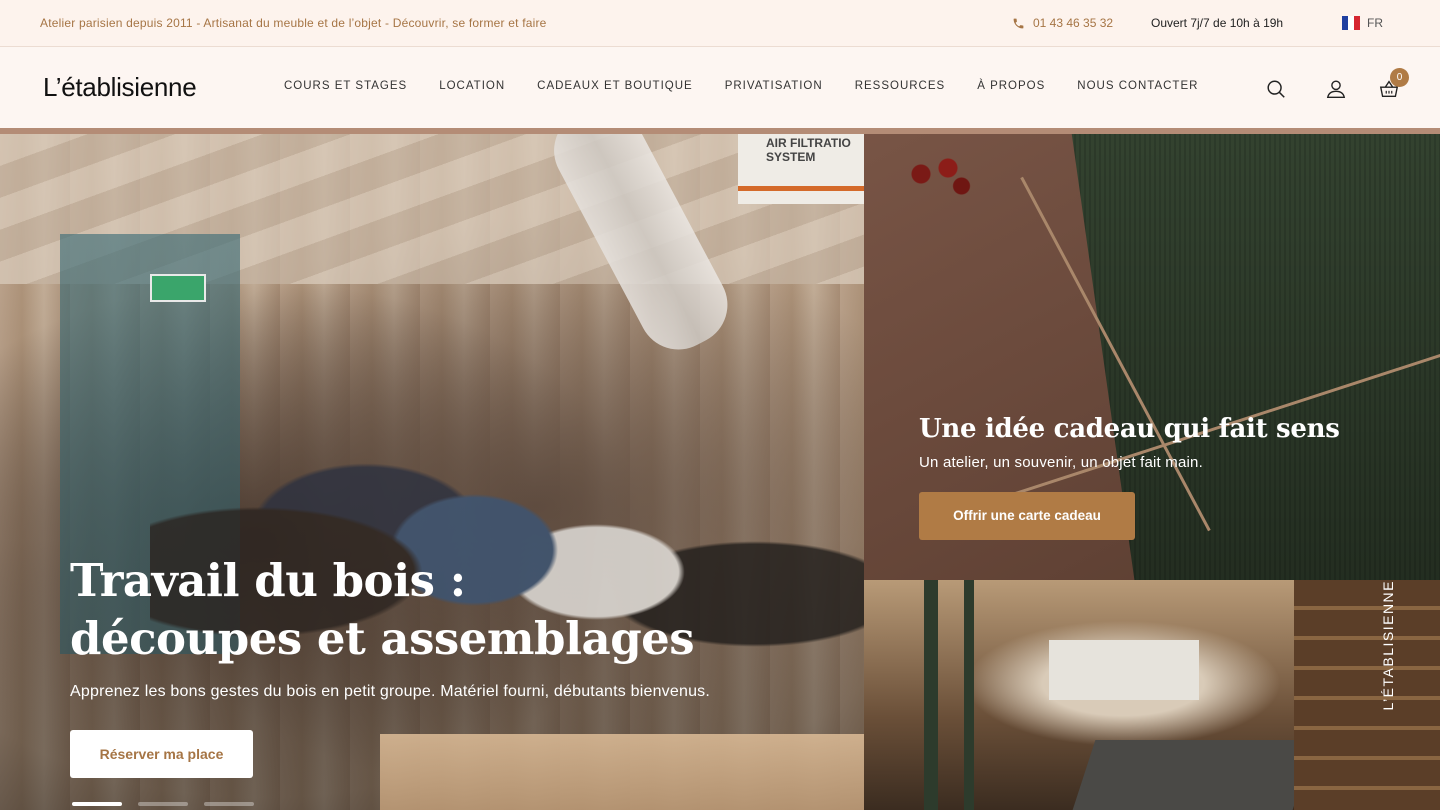  I want to click on nav-item-location: LOCATION, so click(472, 86).